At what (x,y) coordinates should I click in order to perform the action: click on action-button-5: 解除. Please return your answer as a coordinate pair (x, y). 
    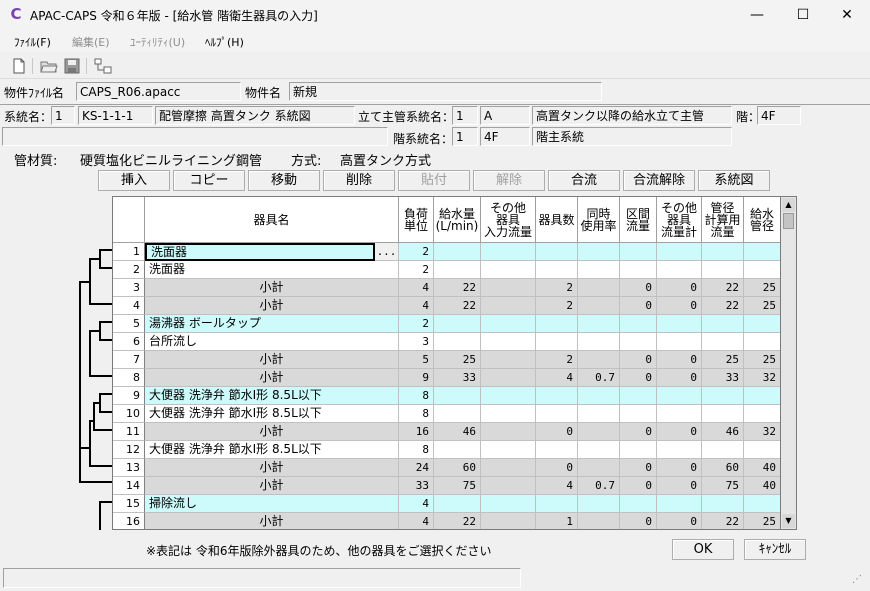
    Looking at the image, I should click on (509, 180).